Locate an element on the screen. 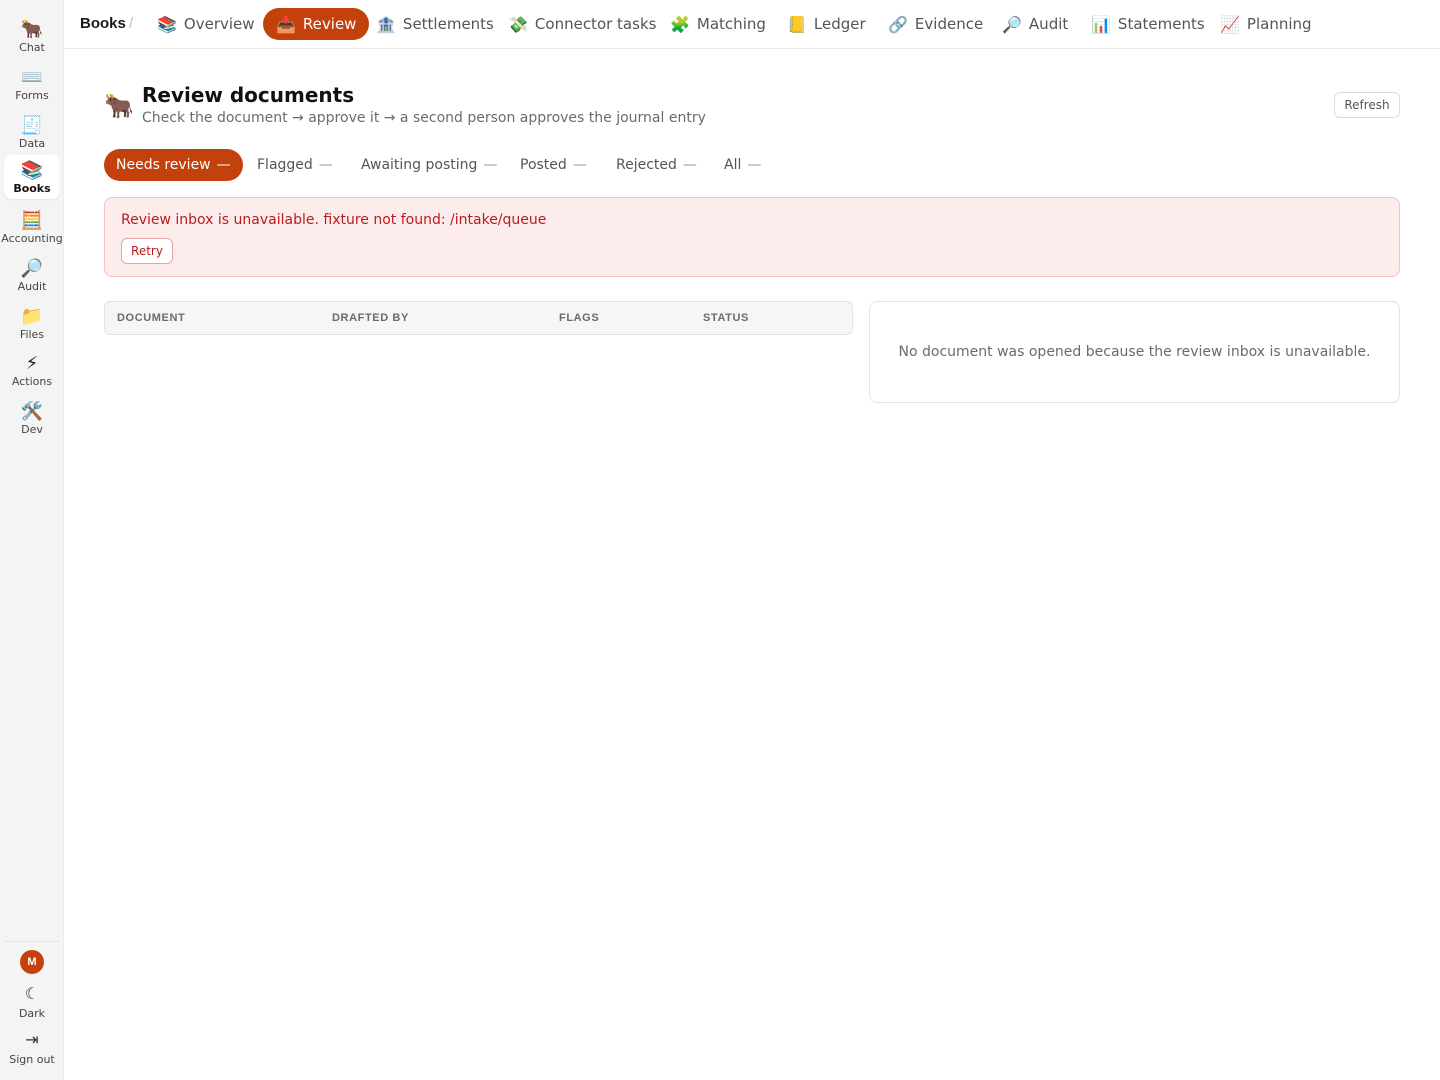  filter-rejected: Rejected — is located at coordinates (656, 165).